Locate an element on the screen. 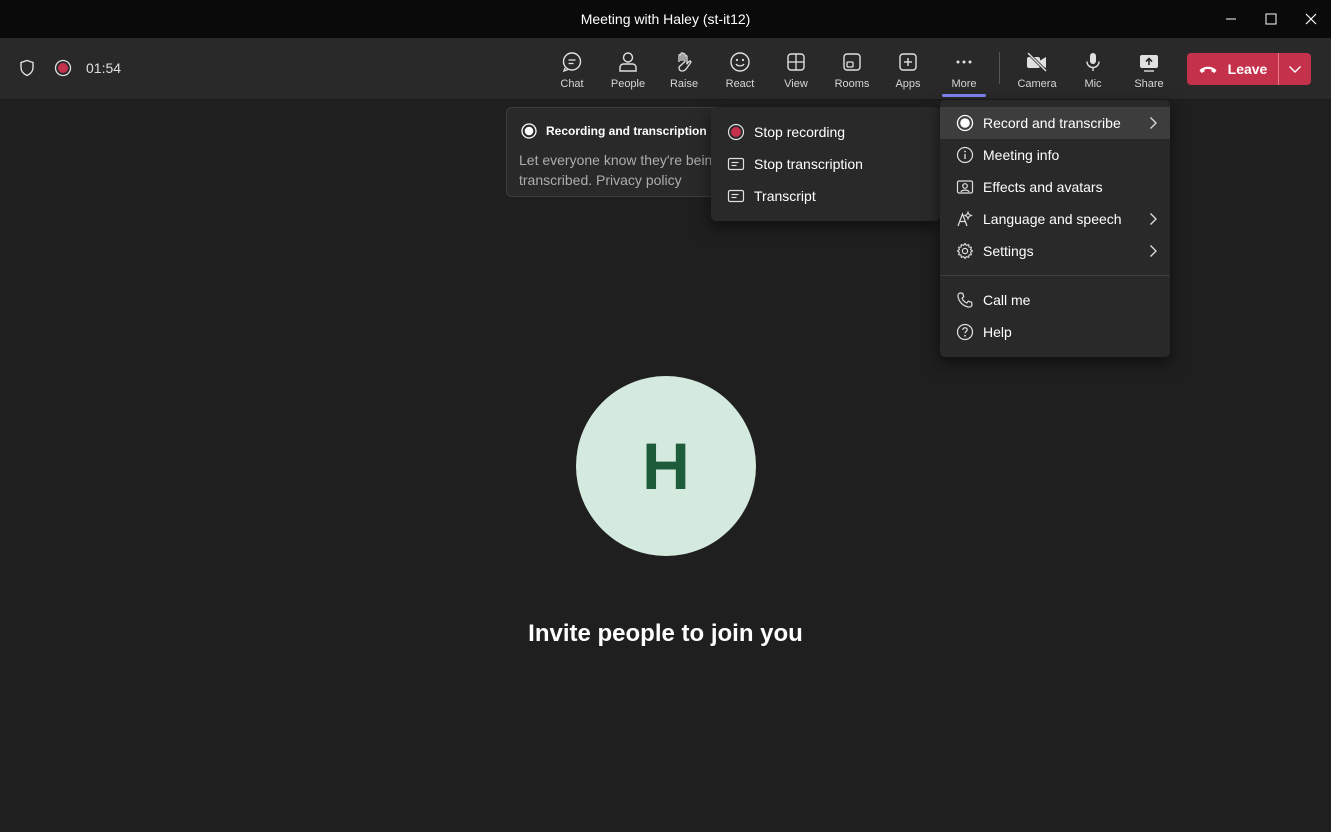 The image size is (1331, 832). rooms-button: Rooms is located at coordinates (852, 69).